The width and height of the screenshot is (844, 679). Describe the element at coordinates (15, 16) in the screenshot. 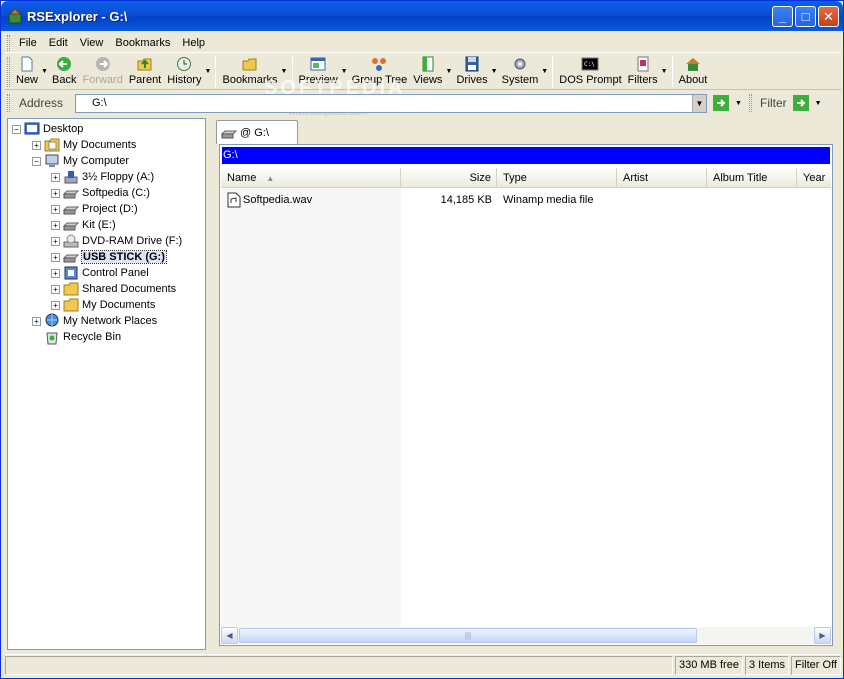

I see `app-icon` at that location.